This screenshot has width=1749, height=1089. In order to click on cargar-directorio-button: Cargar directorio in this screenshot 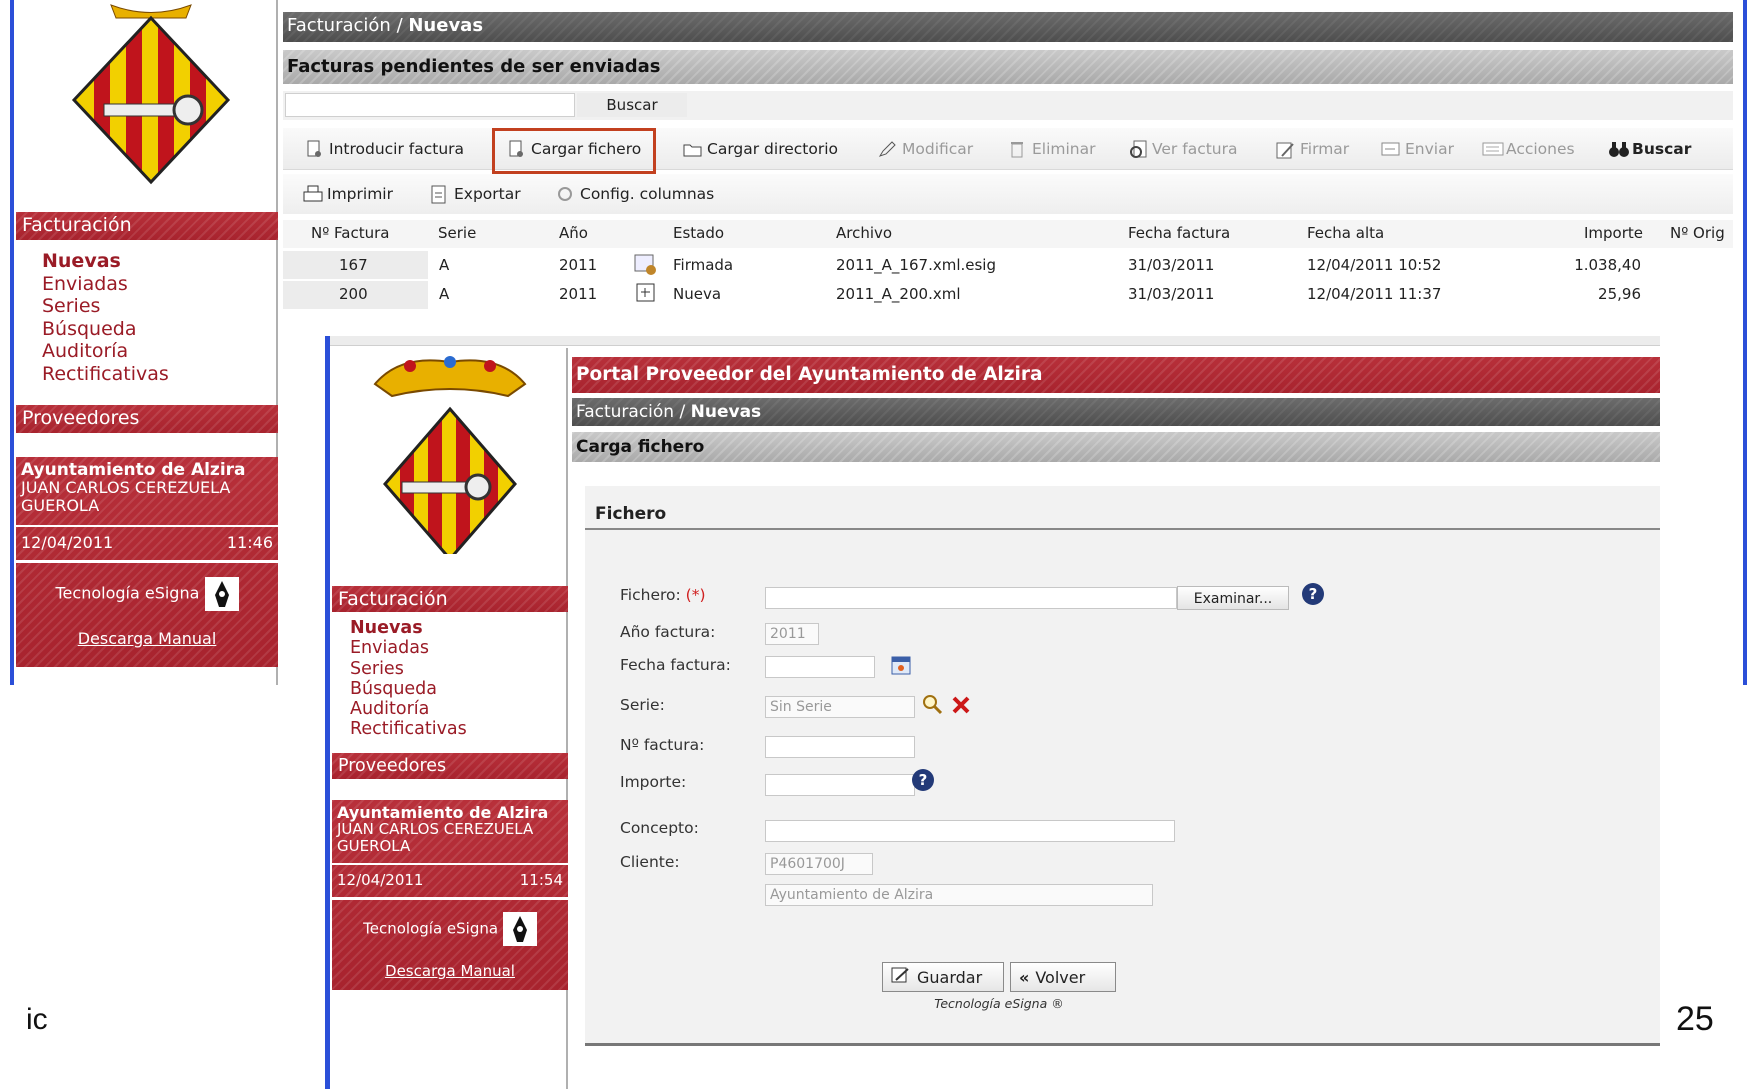, I will do `click(760, 149)`.